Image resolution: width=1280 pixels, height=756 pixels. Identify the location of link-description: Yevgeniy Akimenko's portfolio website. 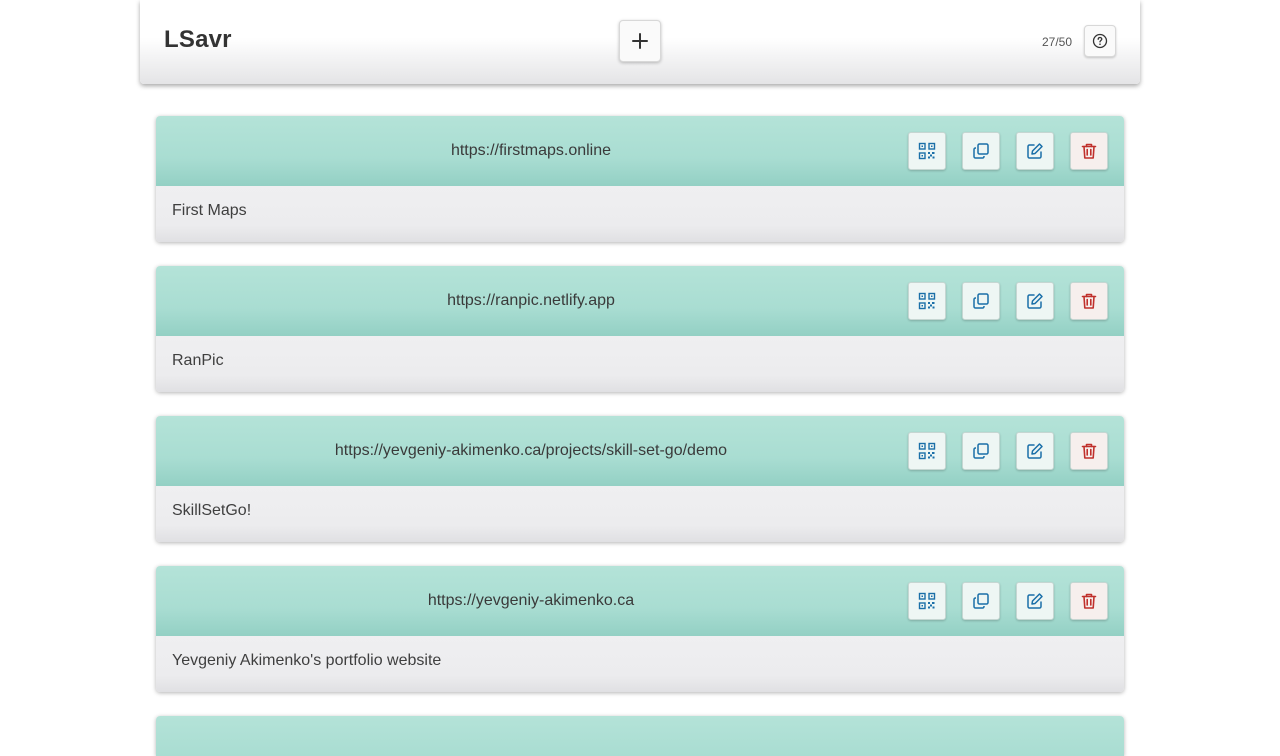
(307, 660).